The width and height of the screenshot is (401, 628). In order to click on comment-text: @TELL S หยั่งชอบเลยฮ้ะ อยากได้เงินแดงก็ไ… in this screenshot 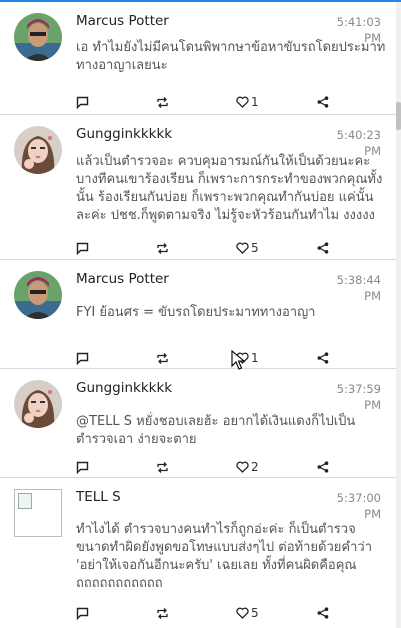, I will do `click(216, 430)`.